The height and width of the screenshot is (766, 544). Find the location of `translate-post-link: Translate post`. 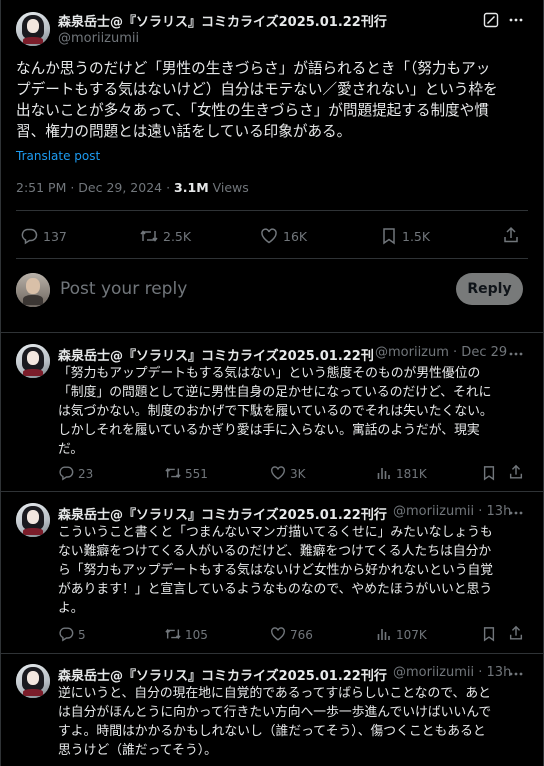

translate-post-link: Translate post is located at coordinates (58, 156).